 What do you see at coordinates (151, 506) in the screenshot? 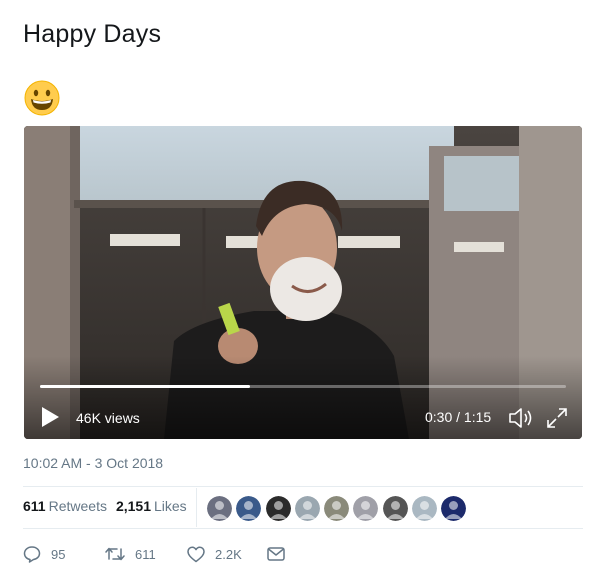
I see `likes-stat: 2,151 Likes` at bounding box center [151, 506].